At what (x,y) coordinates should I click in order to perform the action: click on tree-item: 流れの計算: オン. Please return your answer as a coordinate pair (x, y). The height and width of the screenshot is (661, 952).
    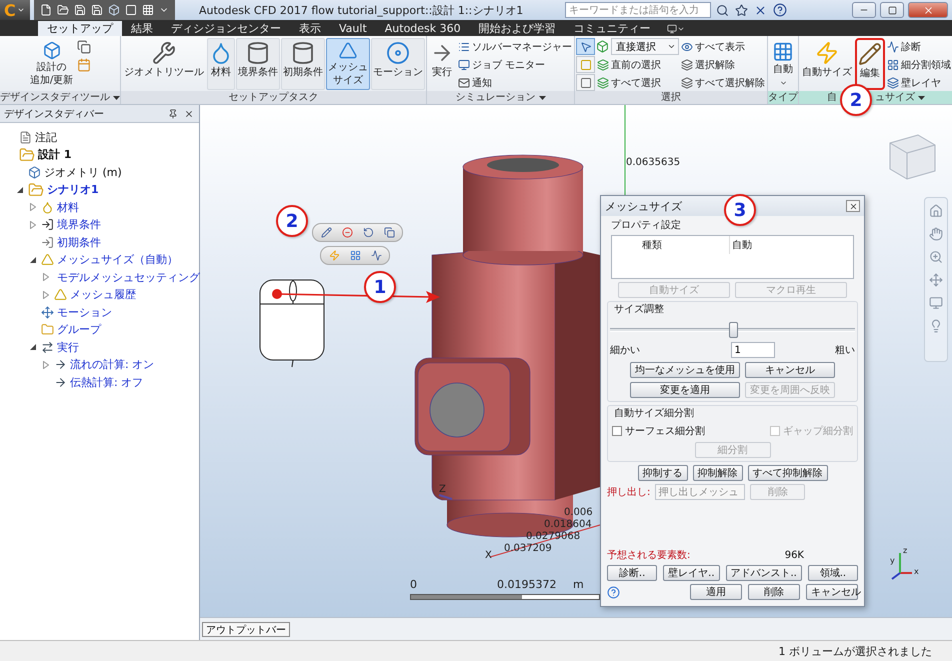
    Looking at the image, I should click on (112, 364).